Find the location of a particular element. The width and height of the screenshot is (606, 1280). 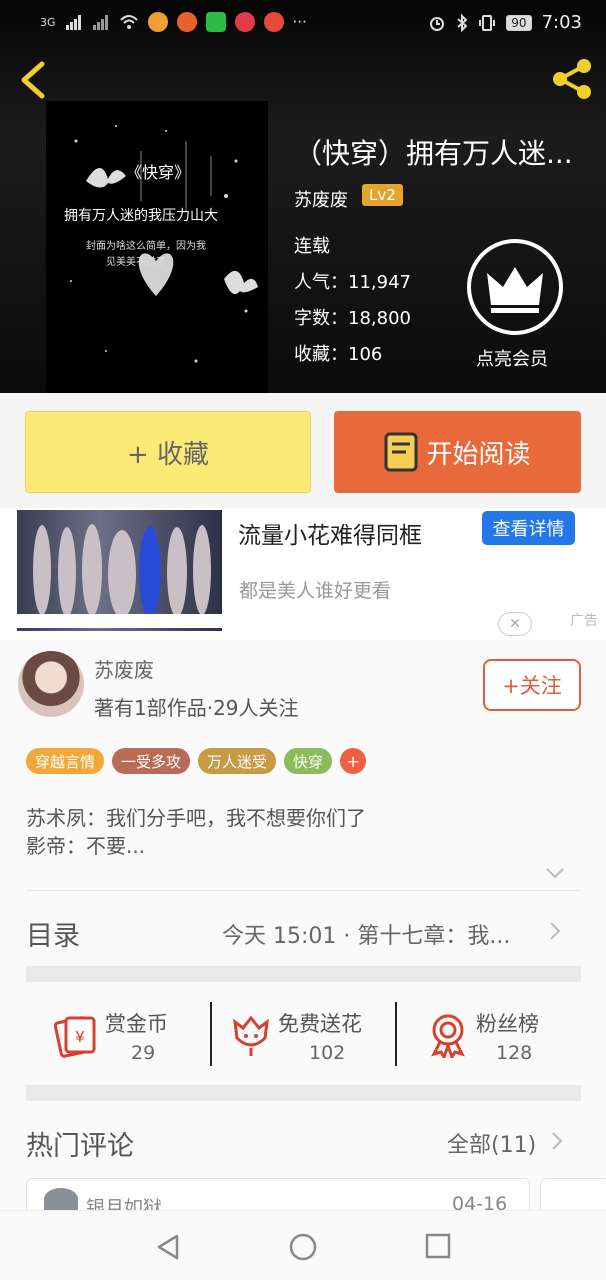

ad-close-button: ✕ is located at coordinates (515, 624).